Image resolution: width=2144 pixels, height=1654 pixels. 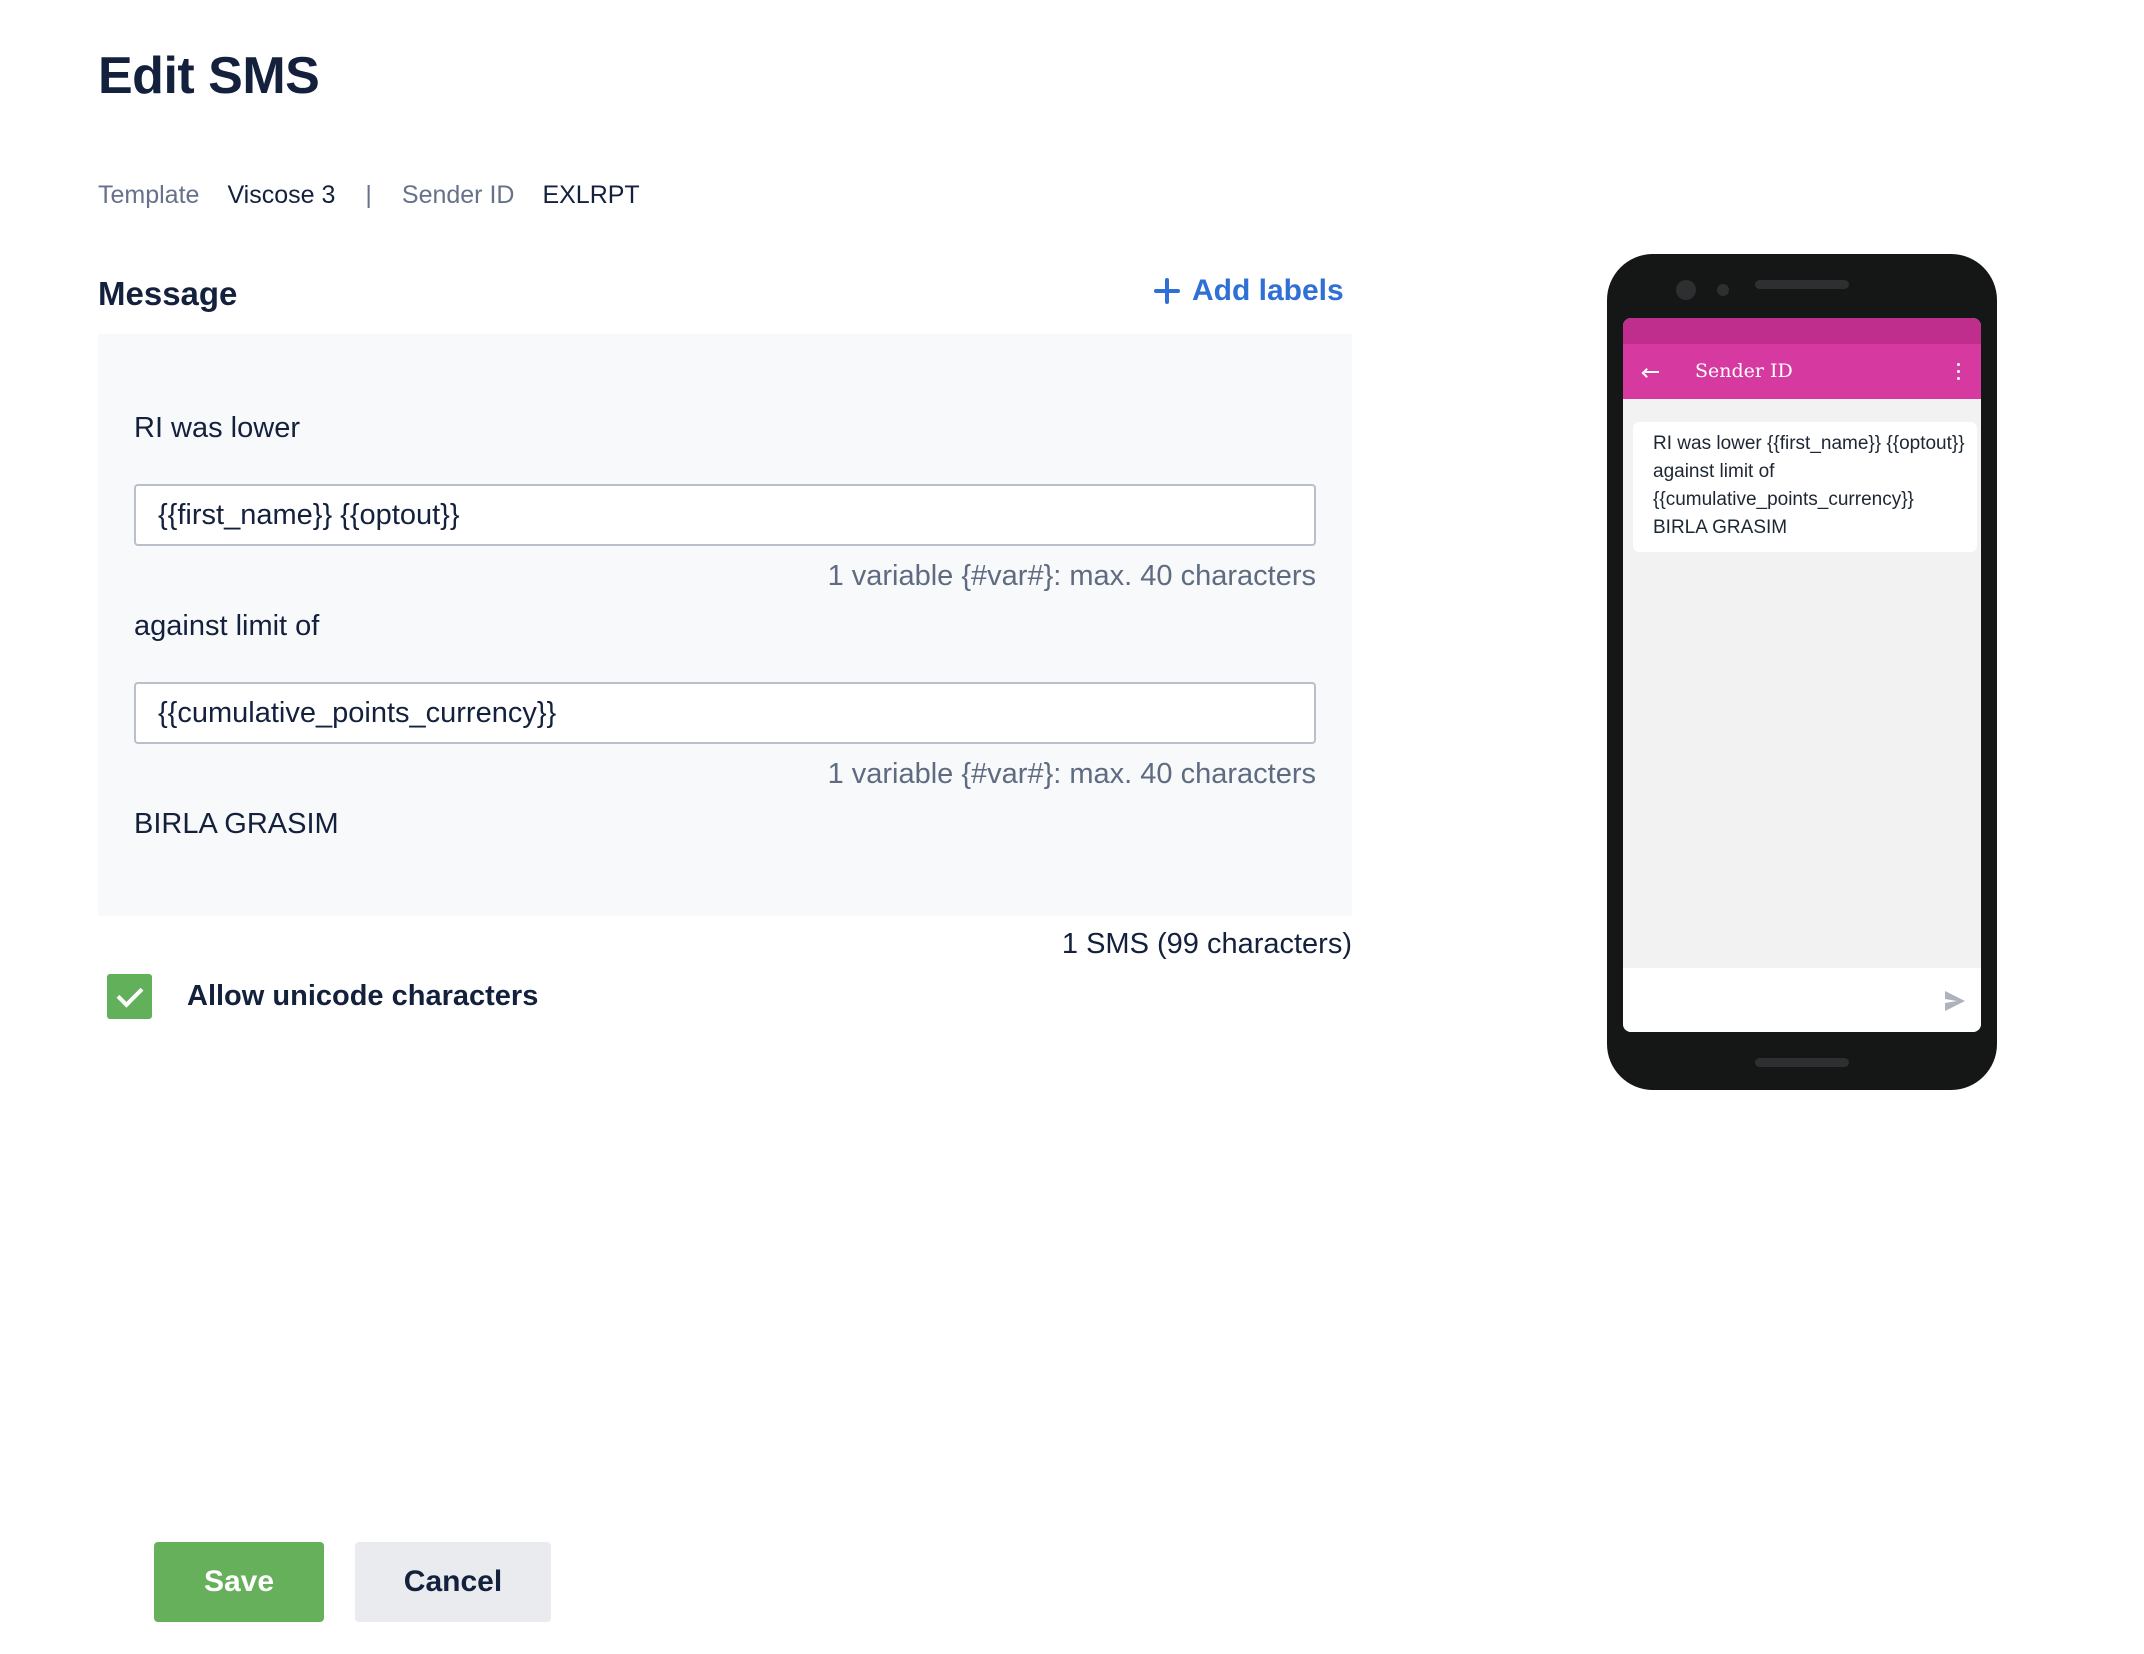 I want to click on more-vertical-icon, so click(x=1959, y=372).